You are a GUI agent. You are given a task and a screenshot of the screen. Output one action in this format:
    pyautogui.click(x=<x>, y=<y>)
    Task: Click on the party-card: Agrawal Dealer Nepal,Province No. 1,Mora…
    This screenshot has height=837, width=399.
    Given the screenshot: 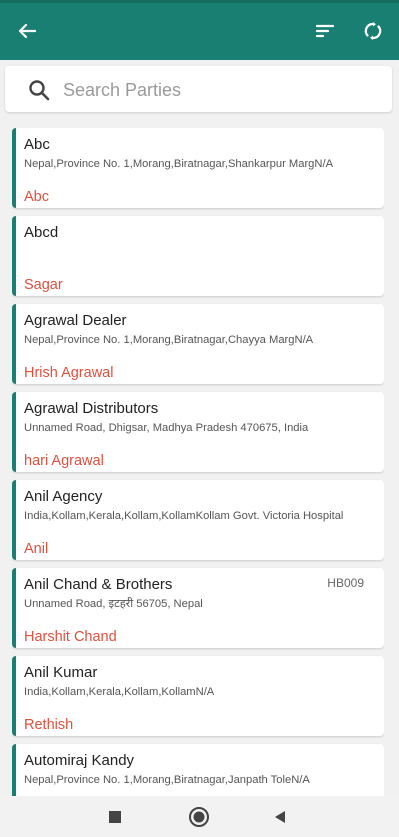 What is the action you would take?
    pyautogui.click(x=198, y=344)
    